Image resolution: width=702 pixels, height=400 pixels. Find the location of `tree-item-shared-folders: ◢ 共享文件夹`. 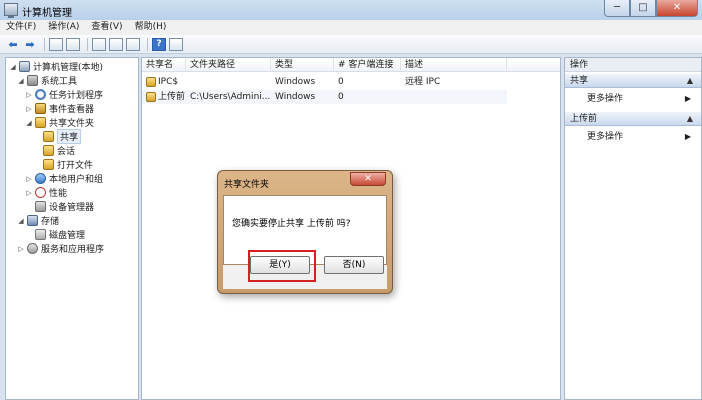

tree-item-shared-folders: ◢ 共享文件夹 is located at coordinates (59, 122).